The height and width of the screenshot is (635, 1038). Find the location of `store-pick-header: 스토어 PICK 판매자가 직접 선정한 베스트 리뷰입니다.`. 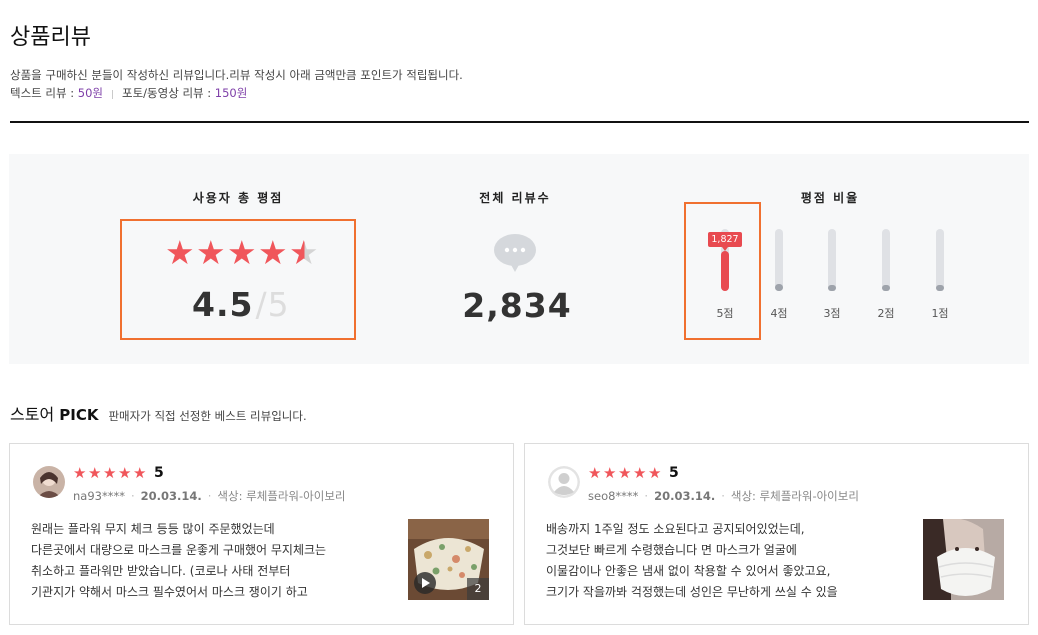

store-pick-header: 스토어 PICK 판매자가 직접 선정한 베스트 리뷰입니다. is located at coordinates (158, 413).